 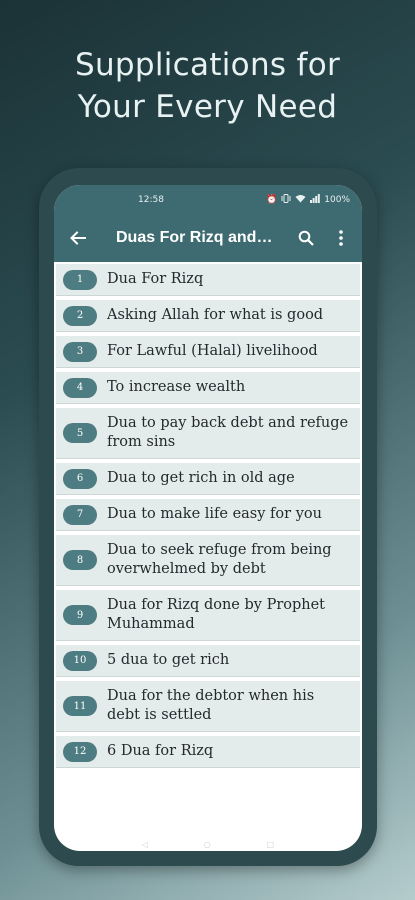 I want to click on item-number-badge: 11, so click(x=80, y=706).